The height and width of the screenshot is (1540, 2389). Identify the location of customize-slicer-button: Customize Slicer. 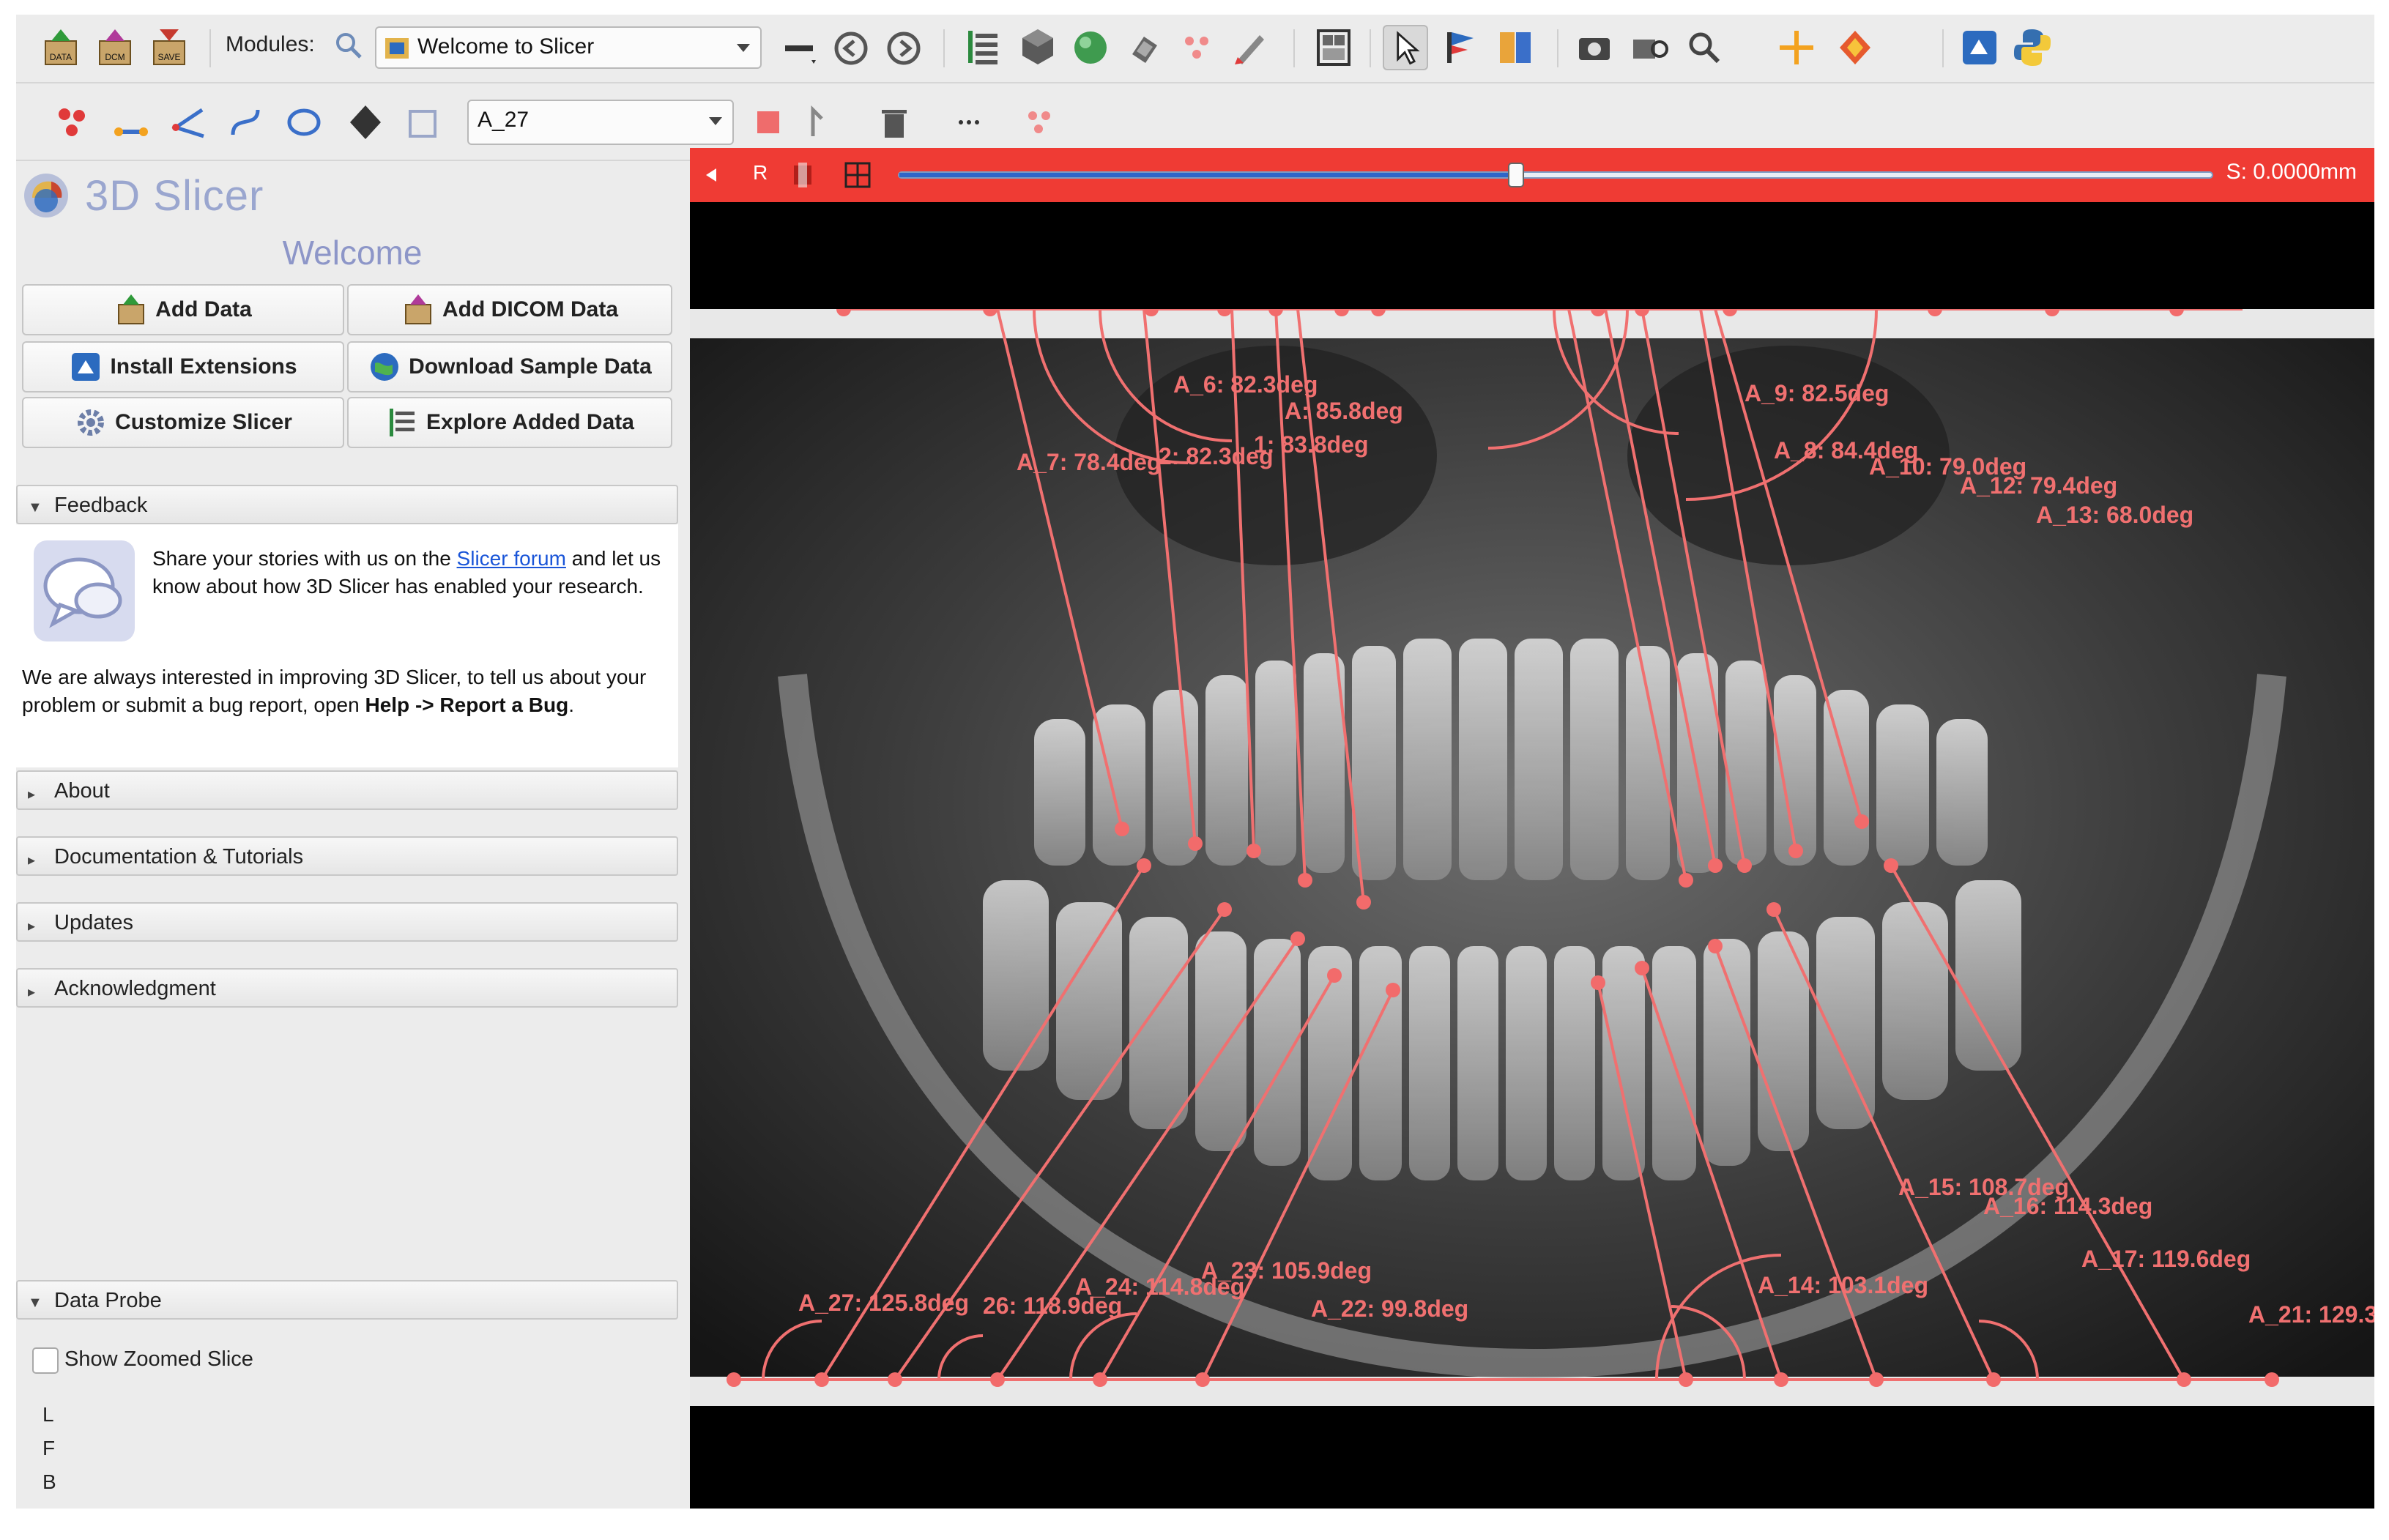
(183, 422).